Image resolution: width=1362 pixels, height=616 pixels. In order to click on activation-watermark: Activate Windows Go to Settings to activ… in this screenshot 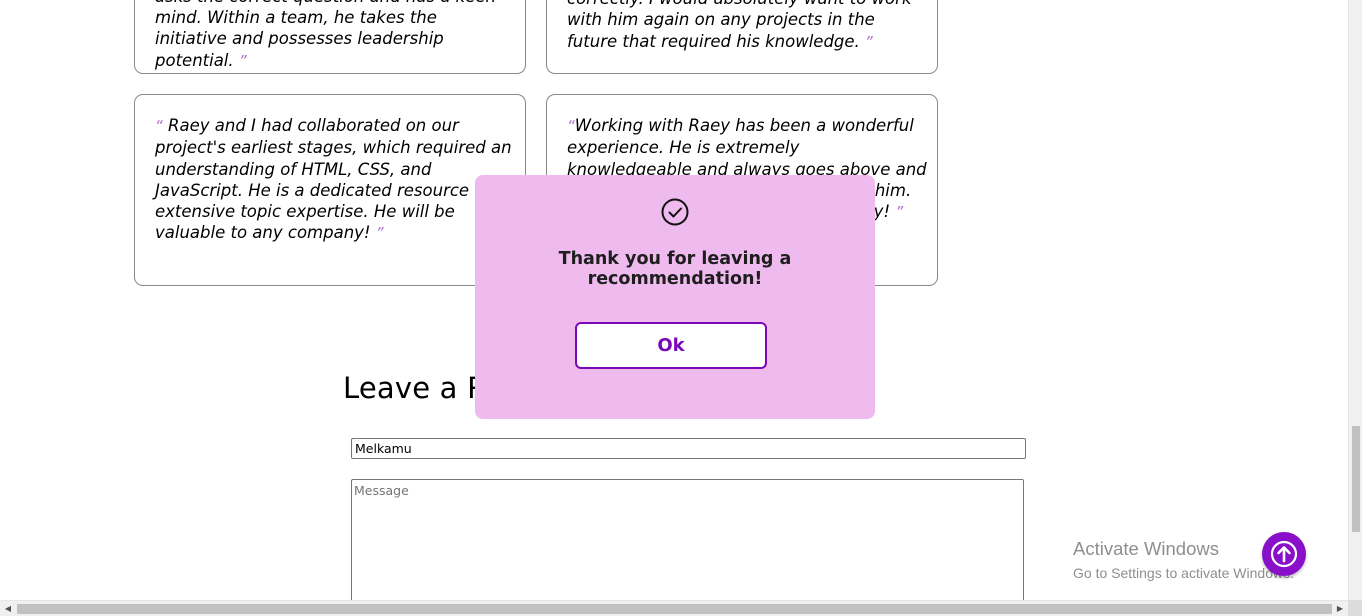, I will do `click(1183, 560)`.